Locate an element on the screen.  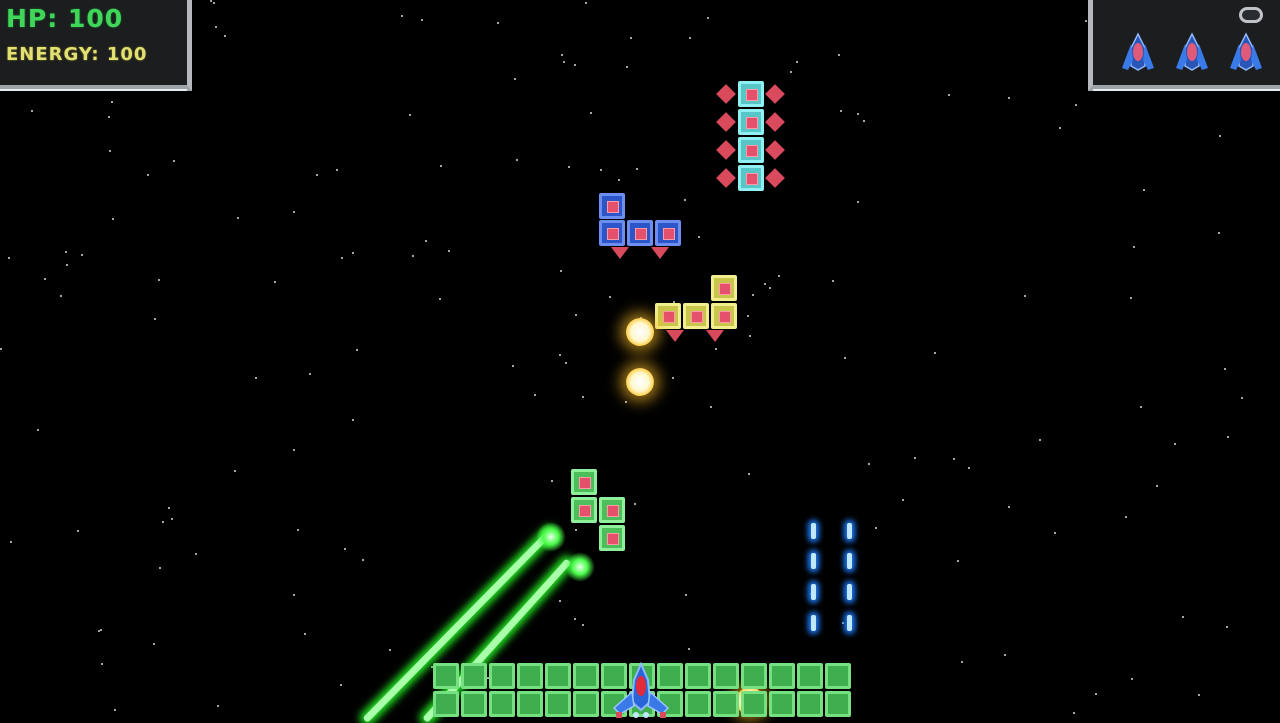
energy-label: ENERGY: is located at coordinates (53, 54).